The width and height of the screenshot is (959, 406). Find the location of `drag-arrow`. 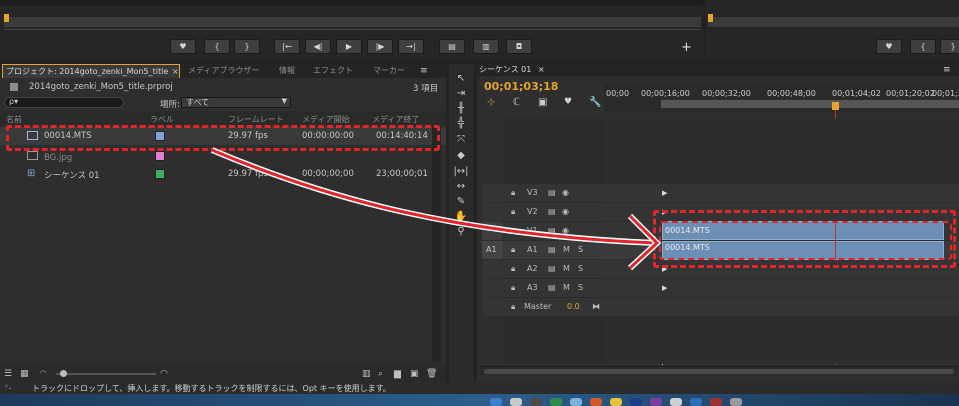

drag-arrow is located at coordinates (436, 209).